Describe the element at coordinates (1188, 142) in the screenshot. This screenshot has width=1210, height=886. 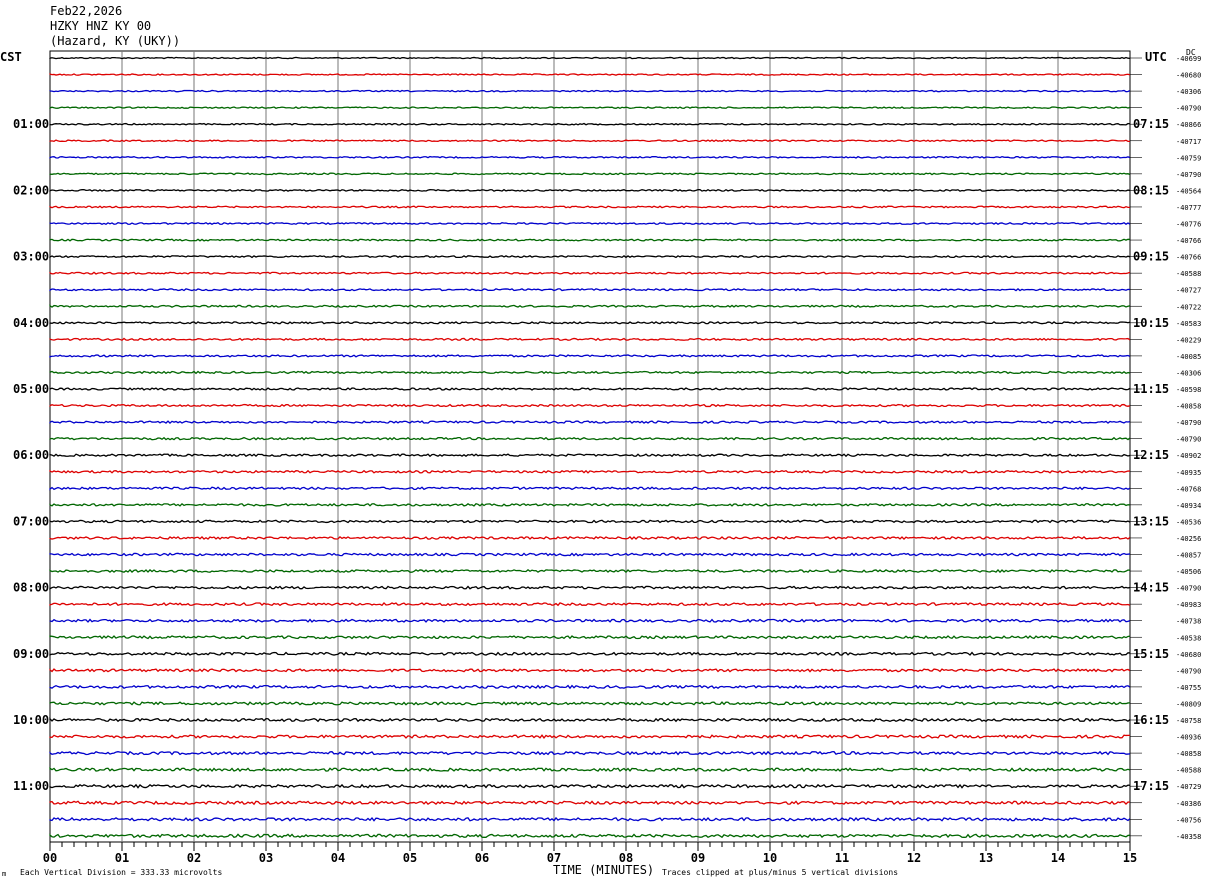
I see `dc-offset-label: -40717` at that location.